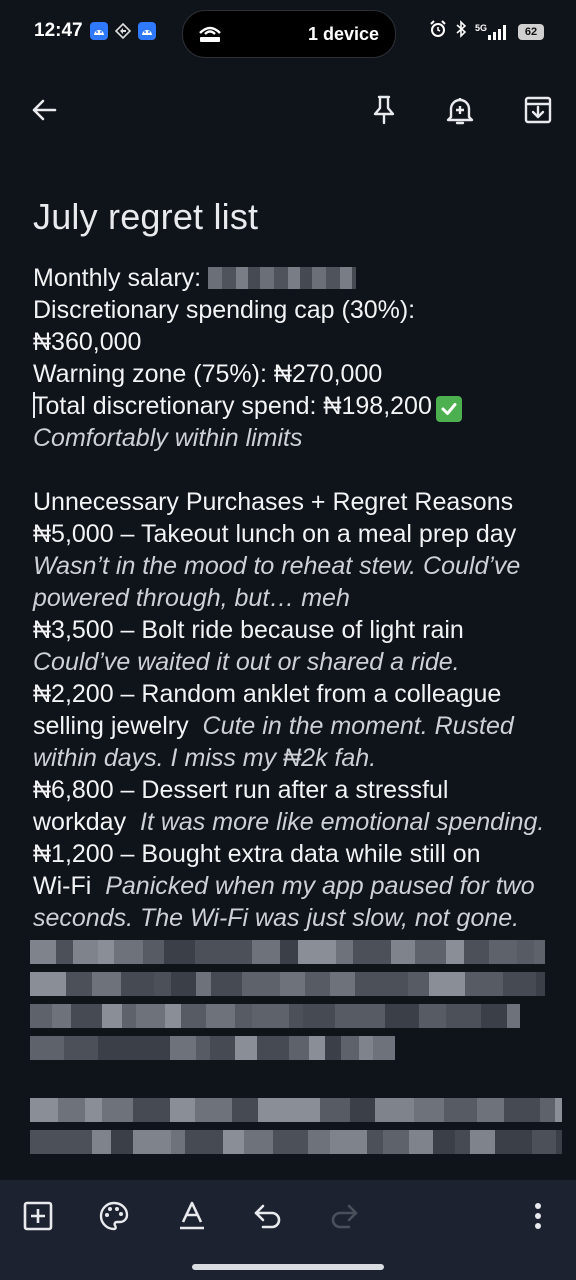  Describe the element at coordinates (320, 886) in the screenshot. I see `regret-reason-5a: Panicked when my app paused for two` at that location.